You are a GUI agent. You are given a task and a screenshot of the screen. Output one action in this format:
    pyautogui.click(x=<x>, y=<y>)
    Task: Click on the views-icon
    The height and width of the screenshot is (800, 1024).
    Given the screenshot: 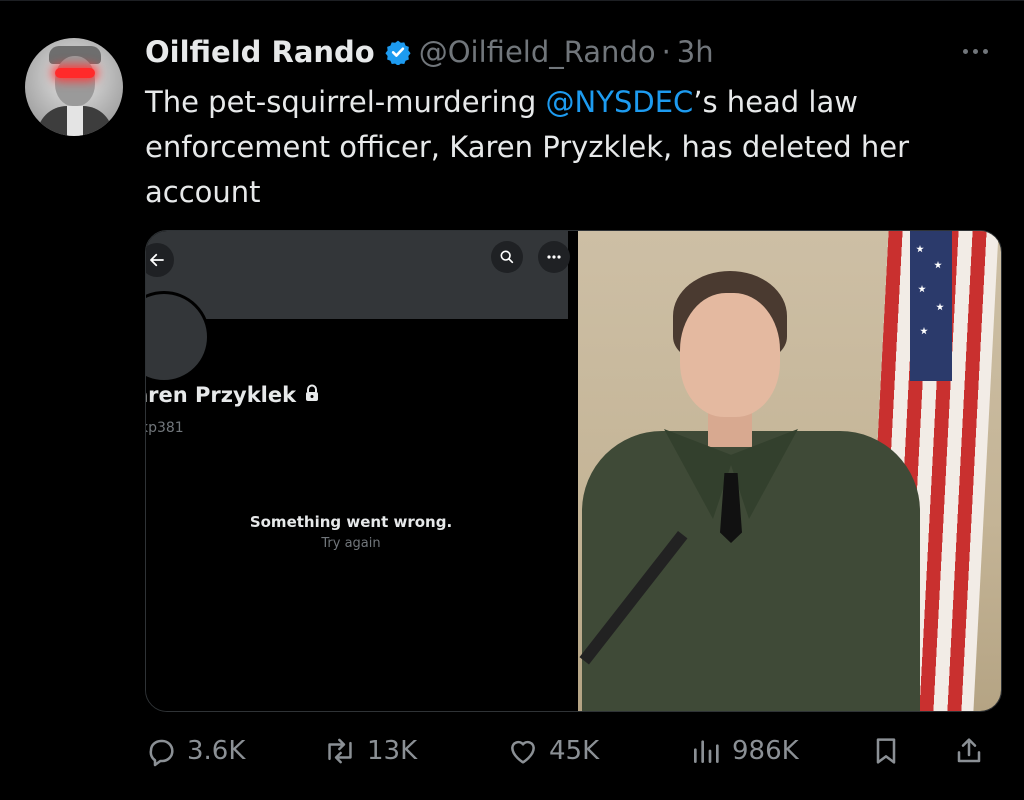 What is the action you would take?
    pyautogui.click(x=706, y=751)
    